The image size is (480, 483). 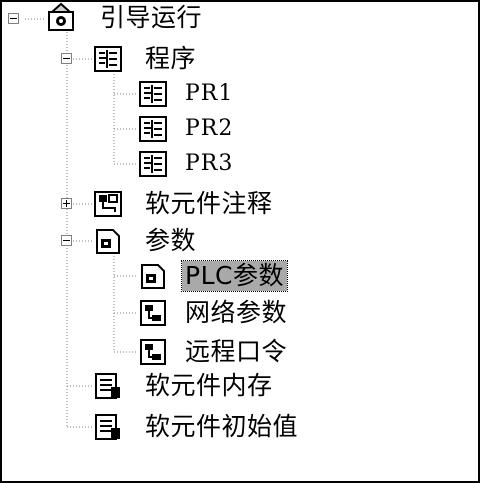 What do you see at coordinates (209, 164) in the screenshot?
I see `tree-item-pr3-label: PR3` at bounding box center [209, 164].